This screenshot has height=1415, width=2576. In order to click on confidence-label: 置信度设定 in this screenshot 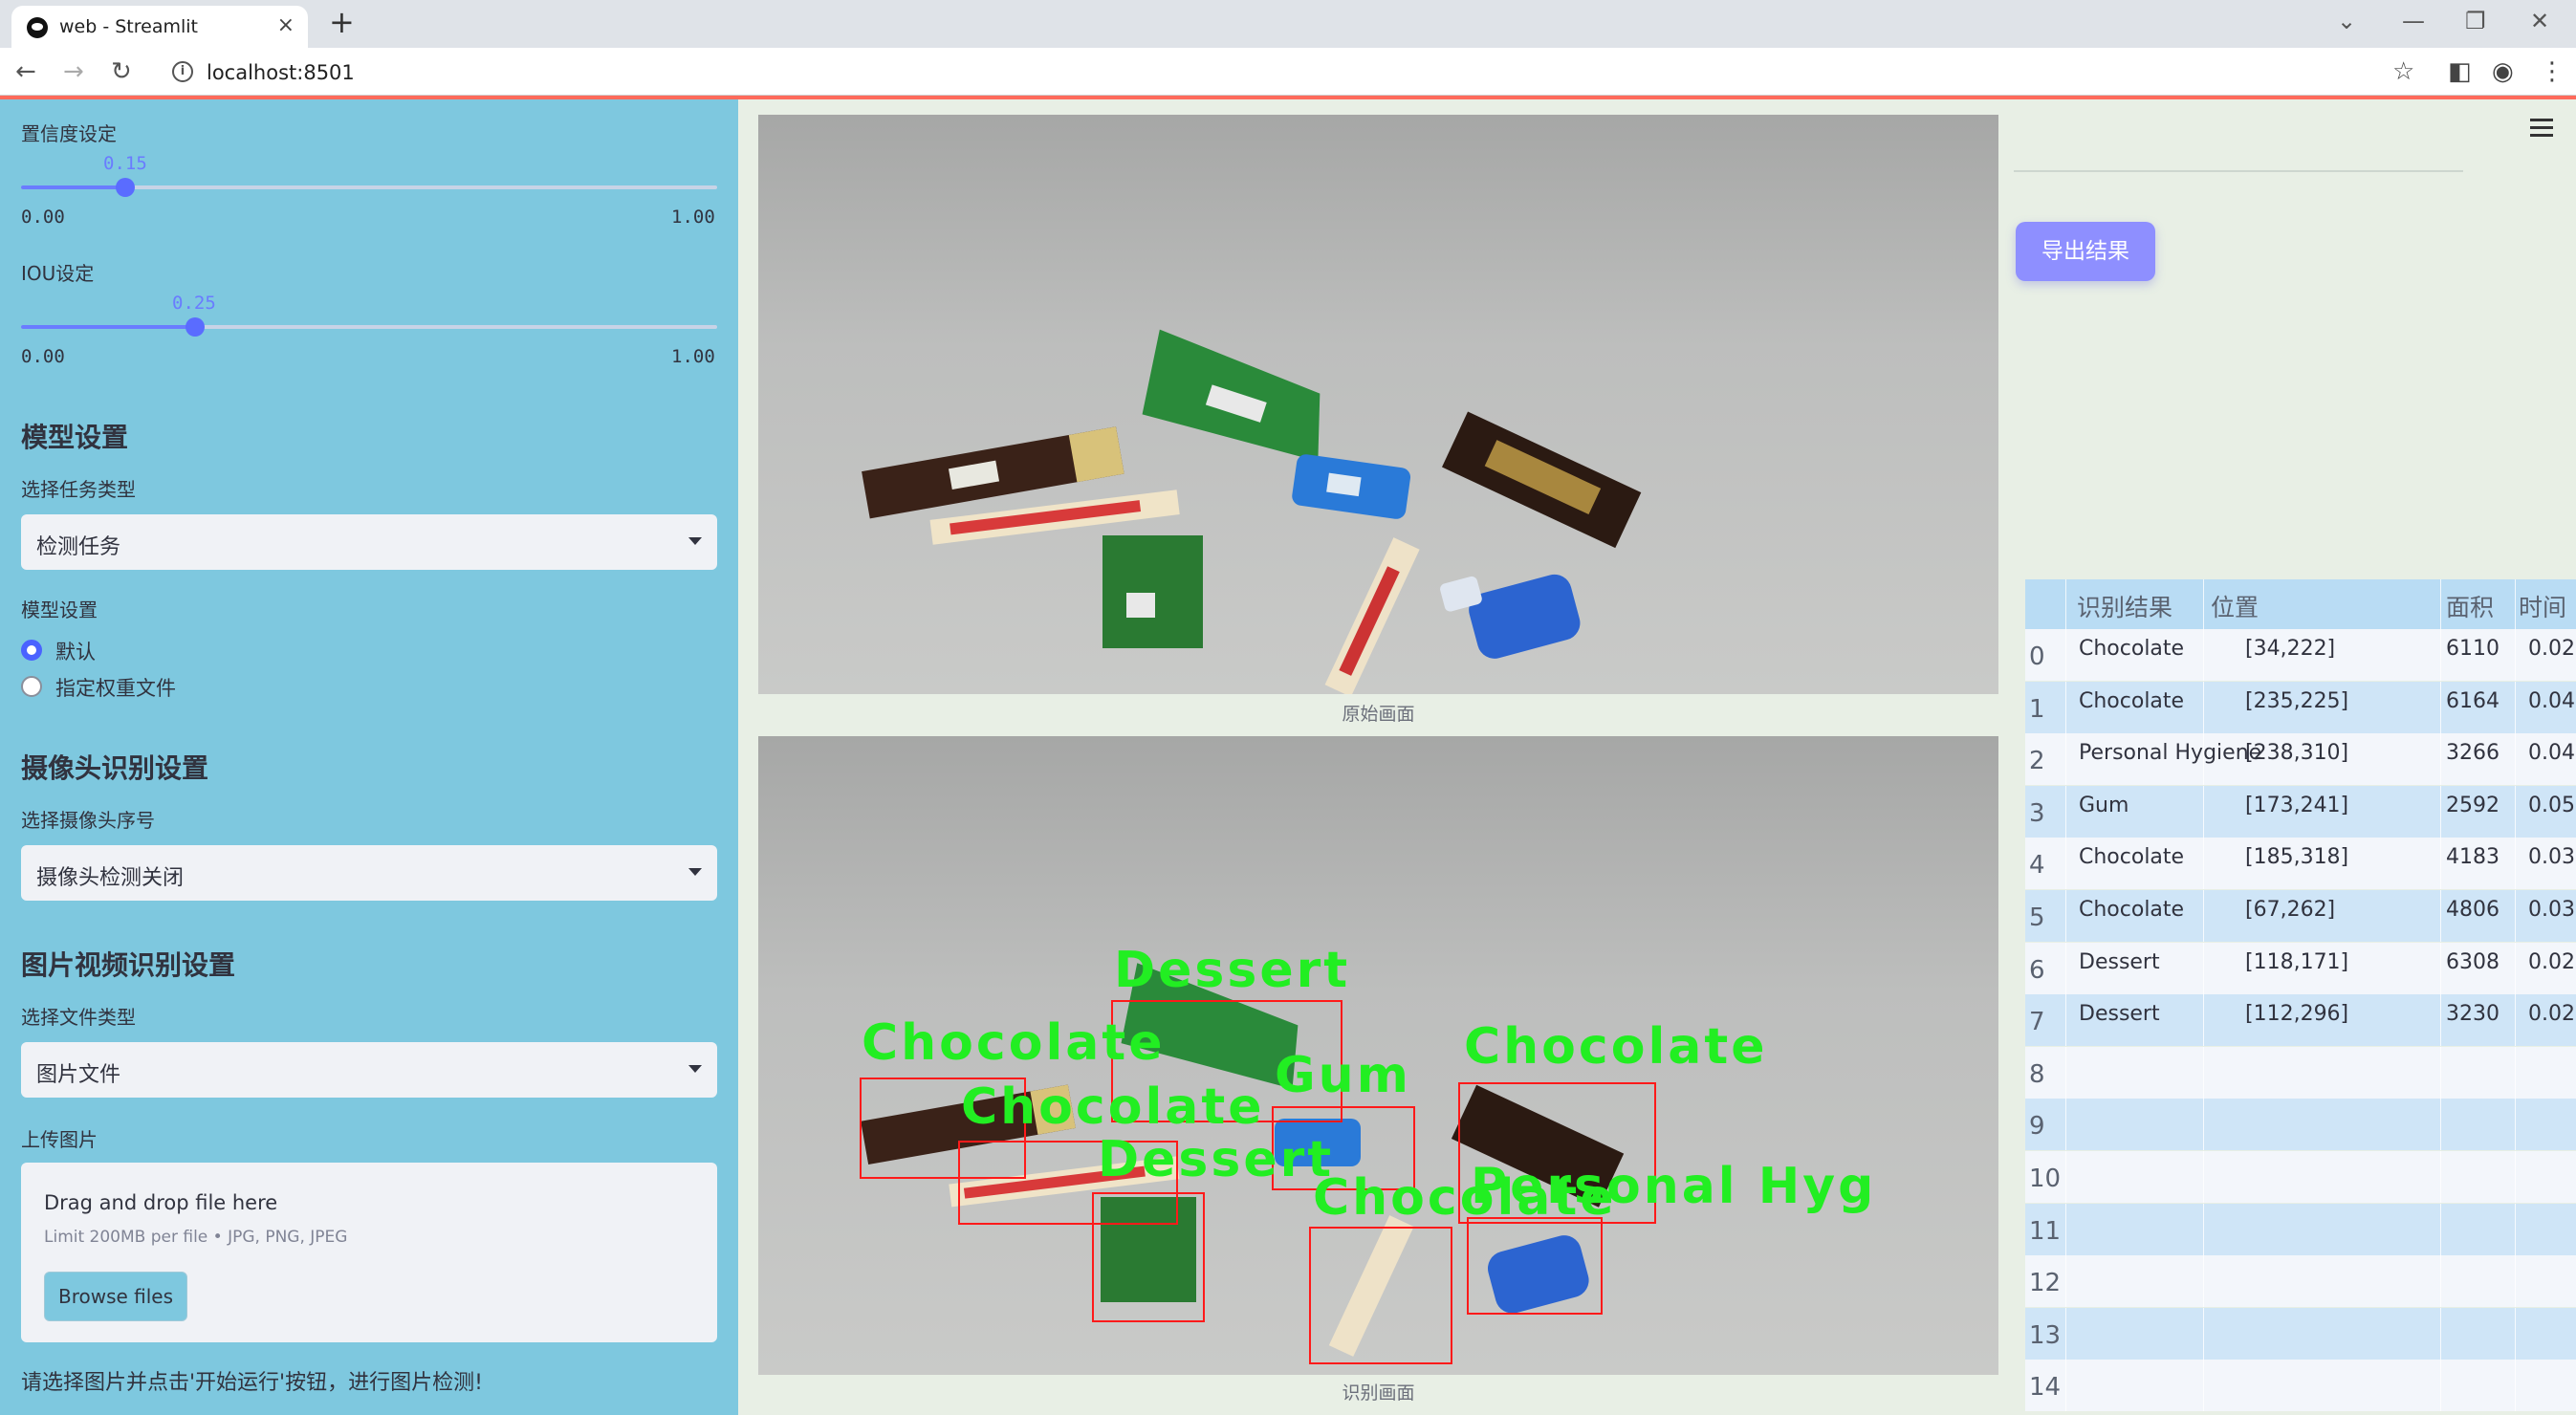, I will do `click(69, 134)`.